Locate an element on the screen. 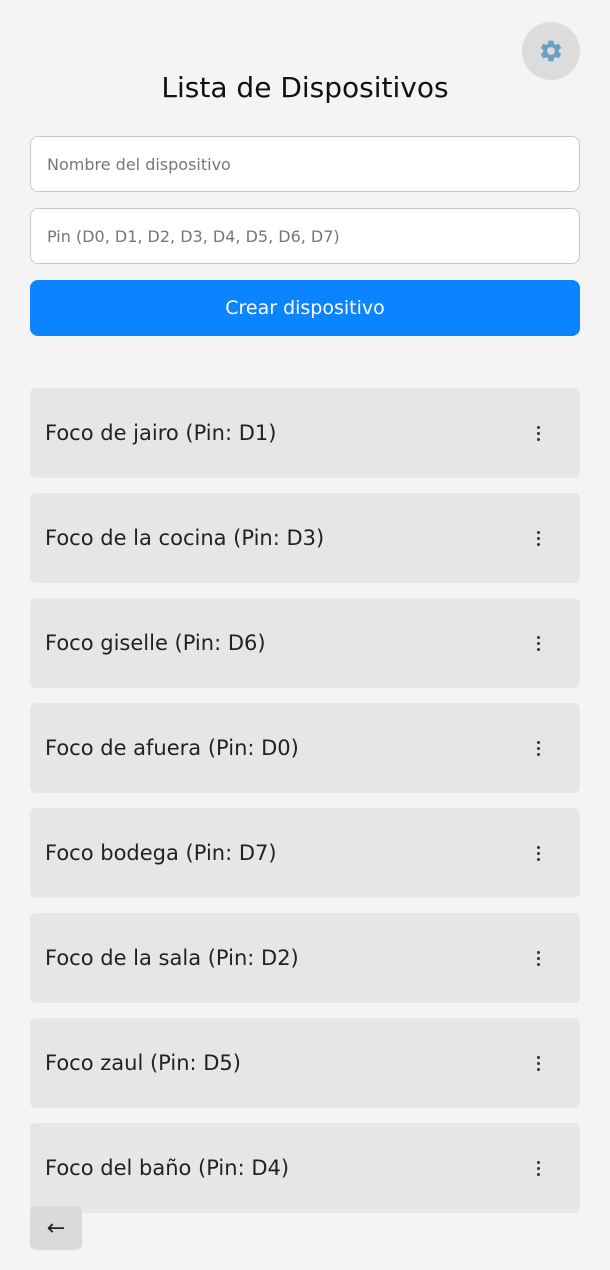 The height and width of the screenshot is (1270, 610). back-button: ← is located at coordinates (56, 1228).